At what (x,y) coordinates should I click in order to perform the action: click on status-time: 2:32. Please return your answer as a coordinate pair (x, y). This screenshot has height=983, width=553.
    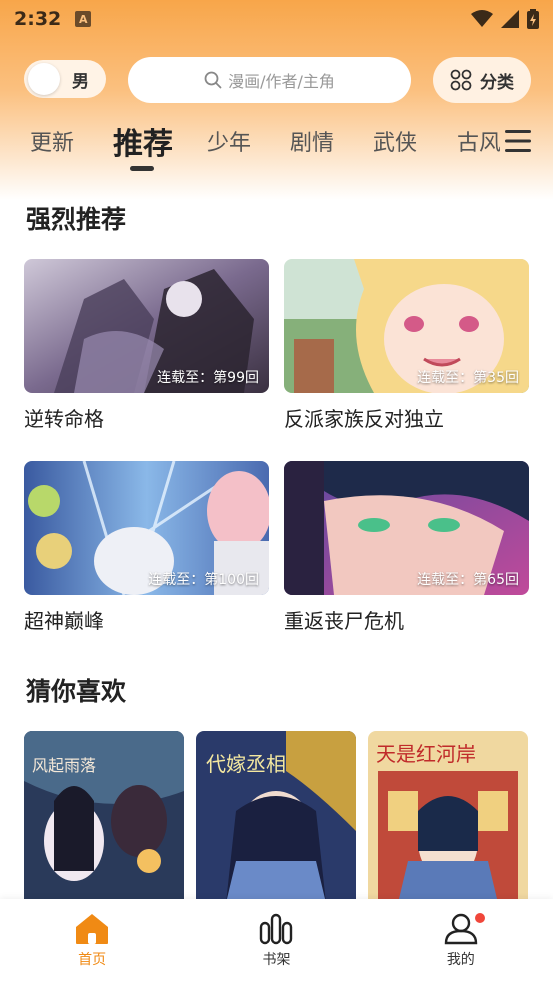
    Looking at the image, I should click on (38, 19).